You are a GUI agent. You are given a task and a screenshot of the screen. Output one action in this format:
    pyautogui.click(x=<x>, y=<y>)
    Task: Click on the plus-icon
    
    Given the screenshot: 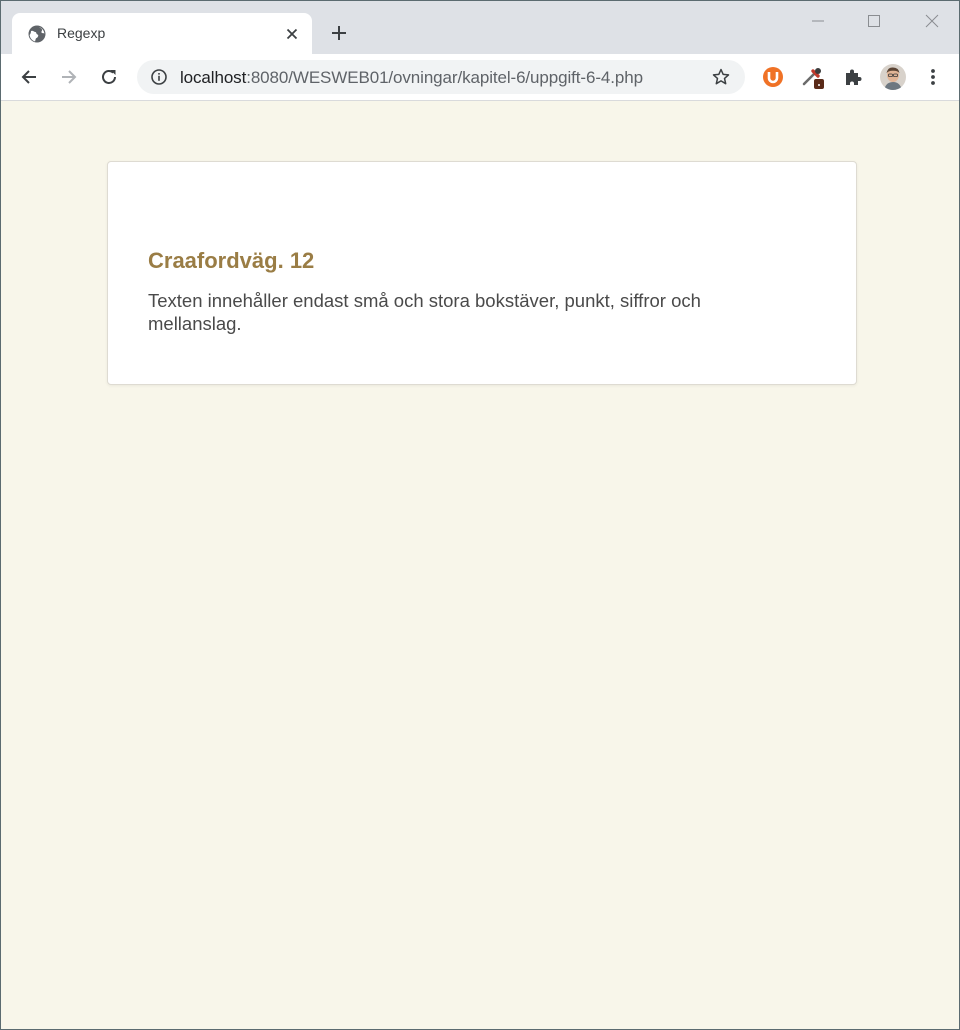 What is the action you would take?
    pyautogui.click(x=339, y=33)
    